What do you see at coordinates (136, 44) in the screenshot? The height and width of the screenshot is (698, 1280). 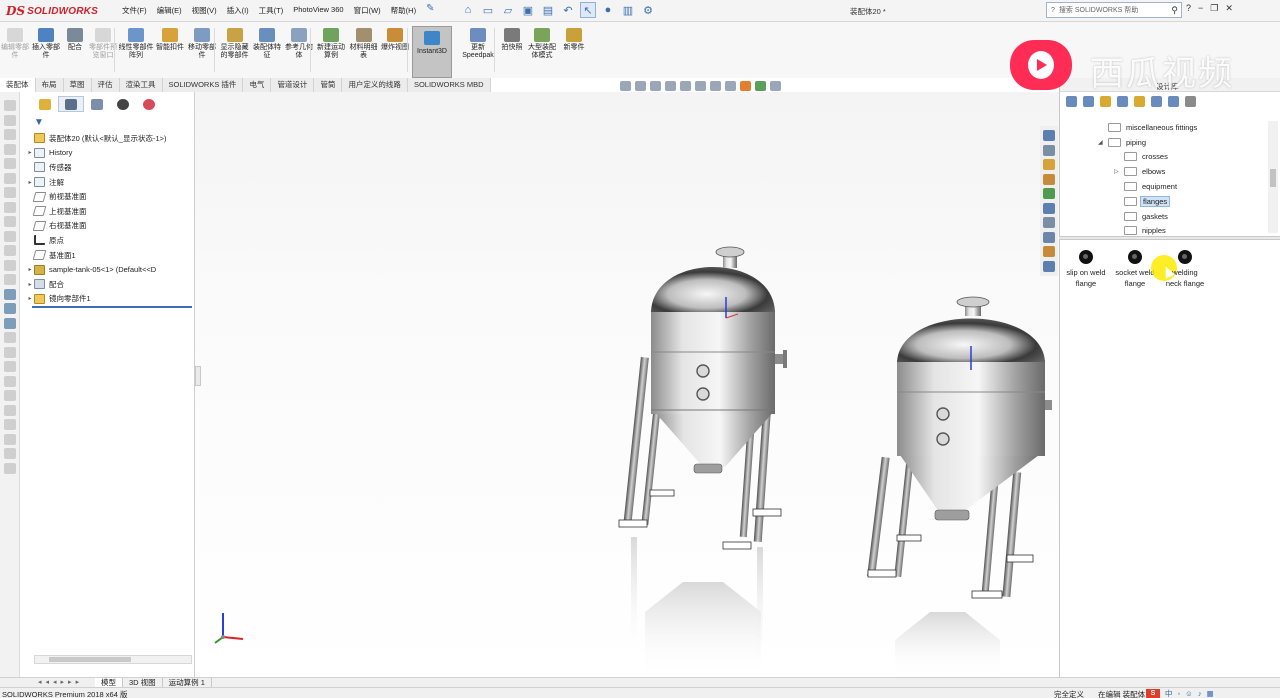 I see `ribbon-button-4: 线性零部件阵列` at bounding box center [136, 44].